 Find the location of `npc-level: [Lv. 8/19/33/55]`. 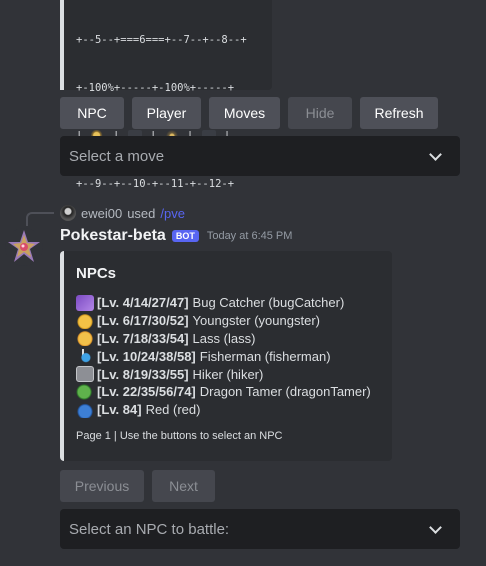

npc-level: [Lv. 8/19/33/55] is located at coordinates (143, 374).